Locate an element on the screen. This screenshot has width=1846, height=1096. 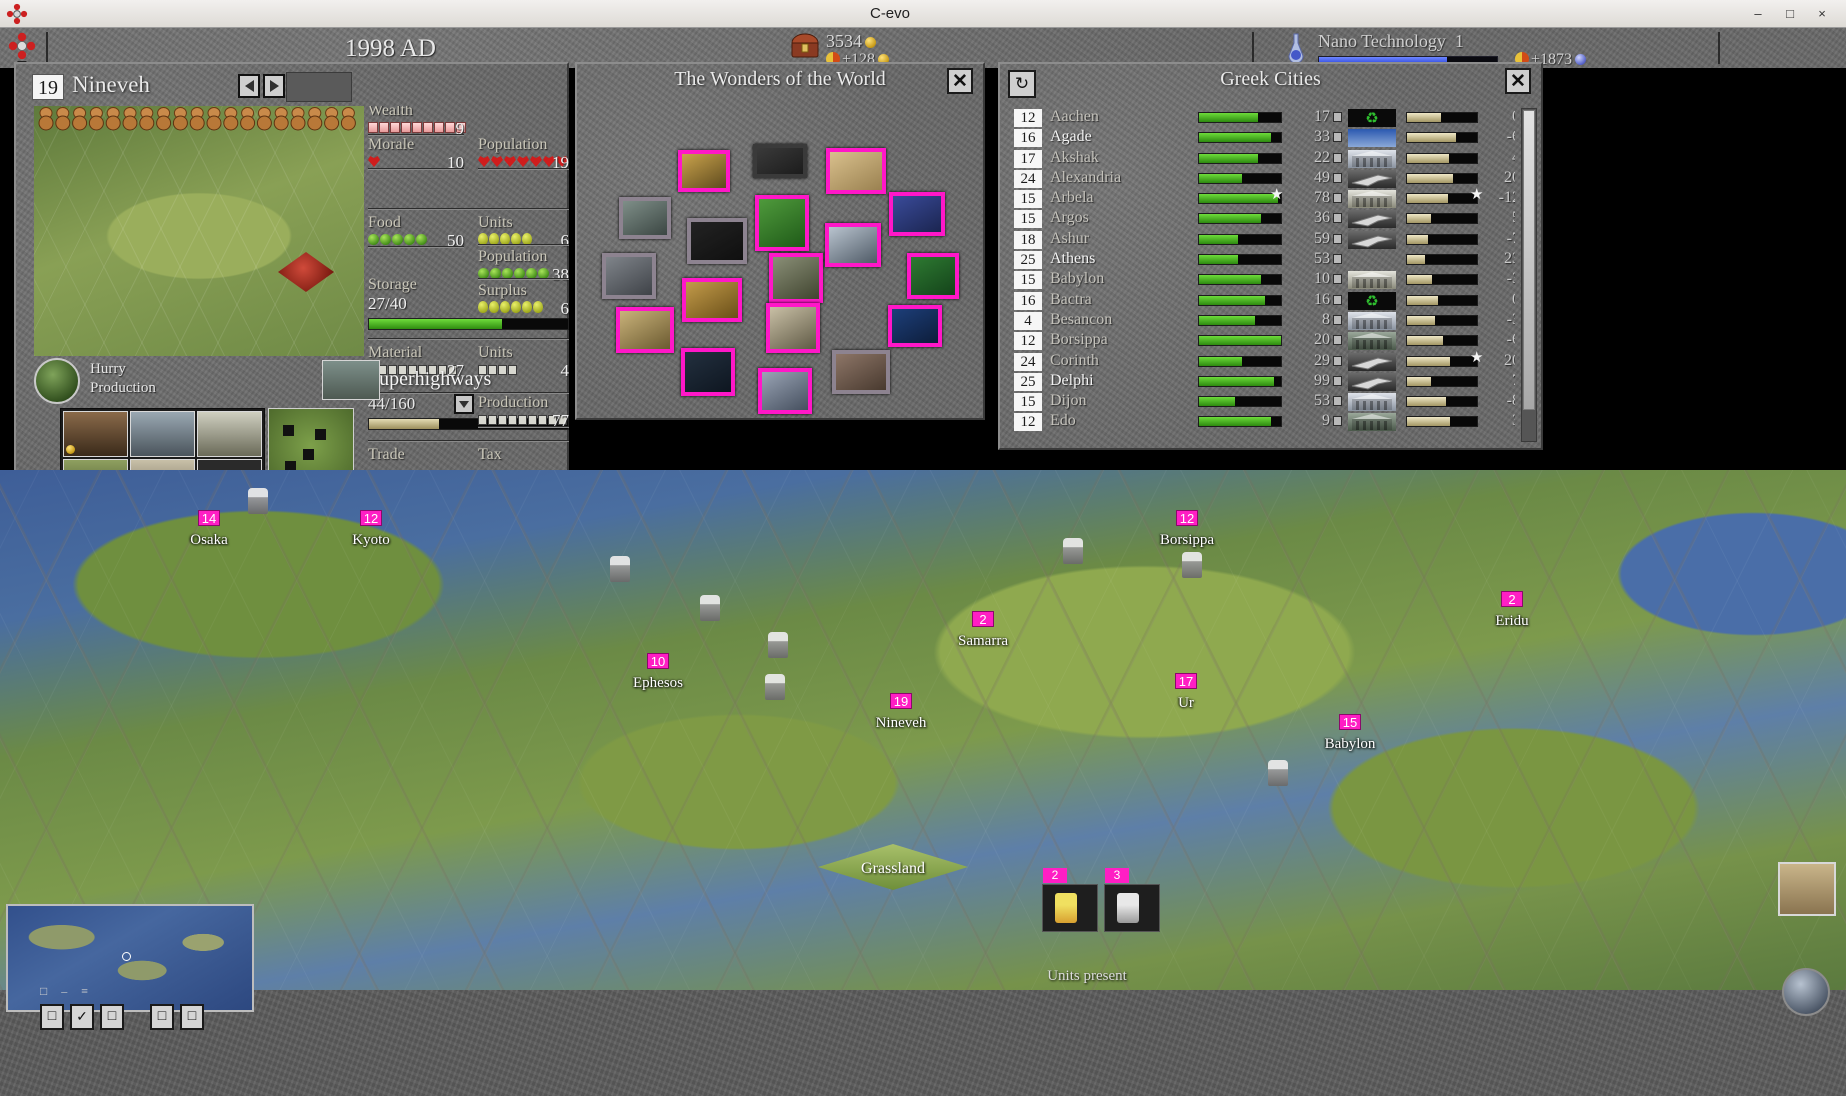
wonder-great-library is located at coordinates (645, 330).